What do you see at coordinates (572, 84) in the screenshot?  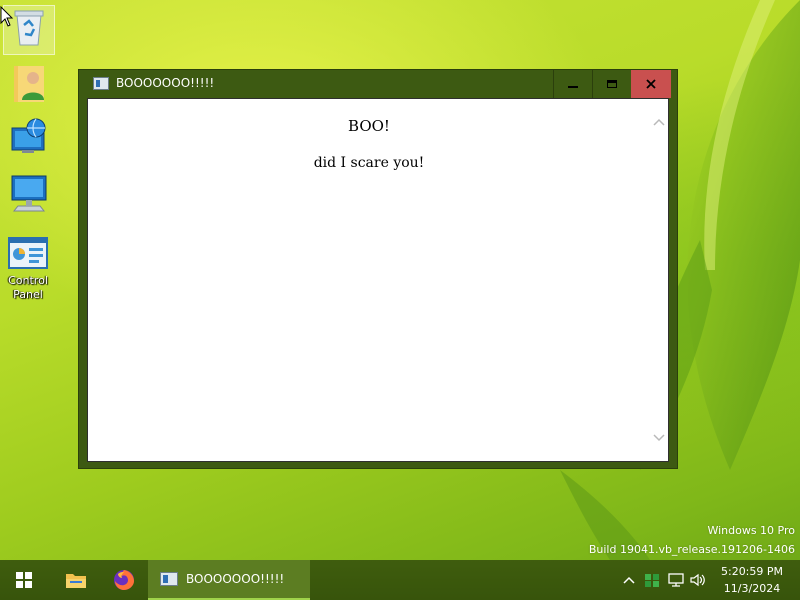 I see `minimize-button` at bounding box center [572, 84].